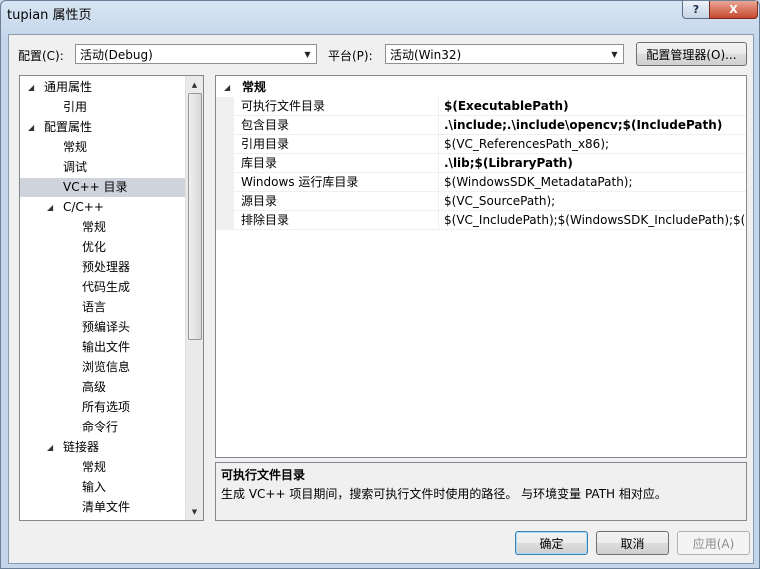 The image size is (760, 569). I want to click on tree-item: 高级, so click(103, 387).